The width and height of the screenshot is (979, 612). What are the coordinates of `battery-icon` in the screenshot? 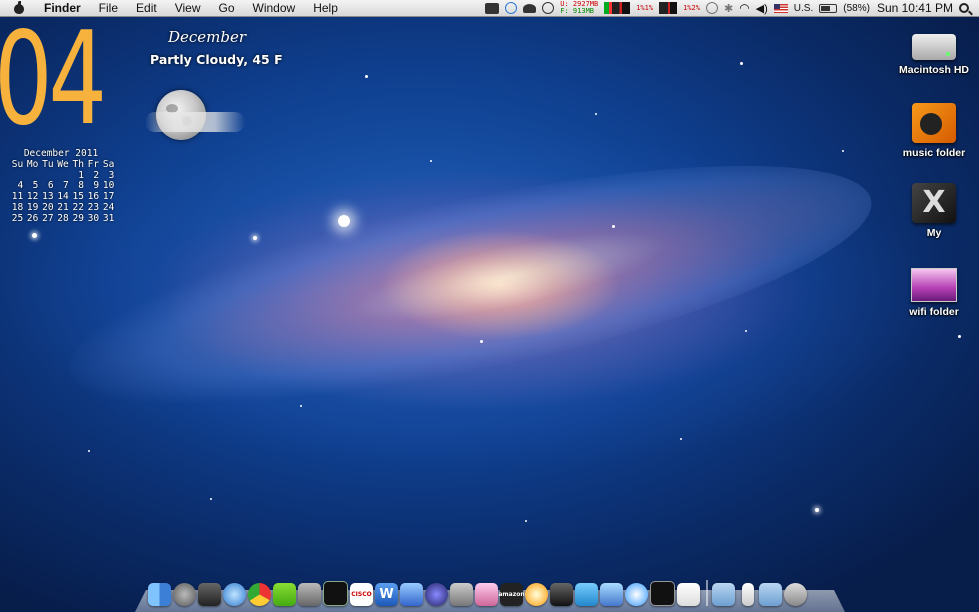 It's located at (828, 8).